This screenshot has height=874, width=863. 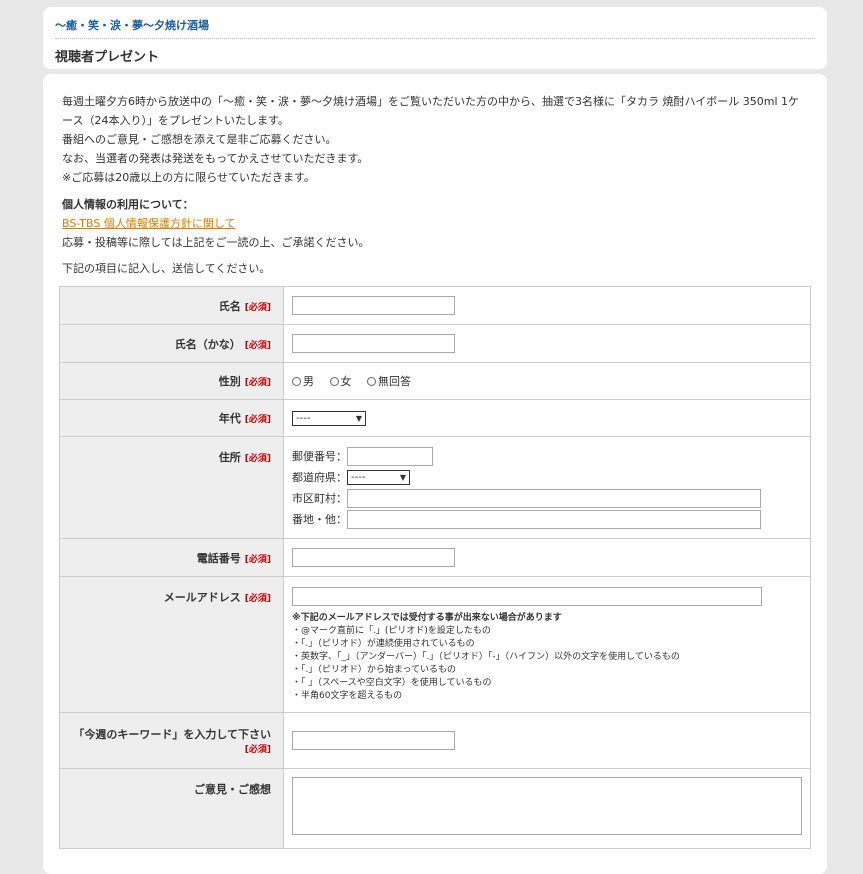 I want to click on form-instruction: 下記の項目に記入し、送信してください。, so click(x=166, y=268).